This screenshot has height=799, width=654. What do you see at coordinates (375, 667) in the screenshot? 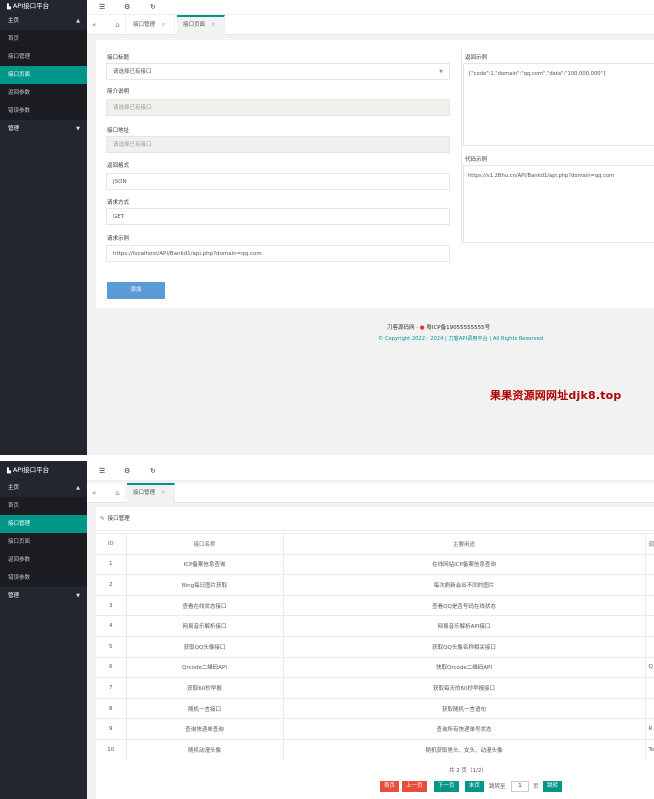
I see `table-row: 6 Qrcode二维码API 快取Qrcode二维码API Q` at bounding box center [375, 667].